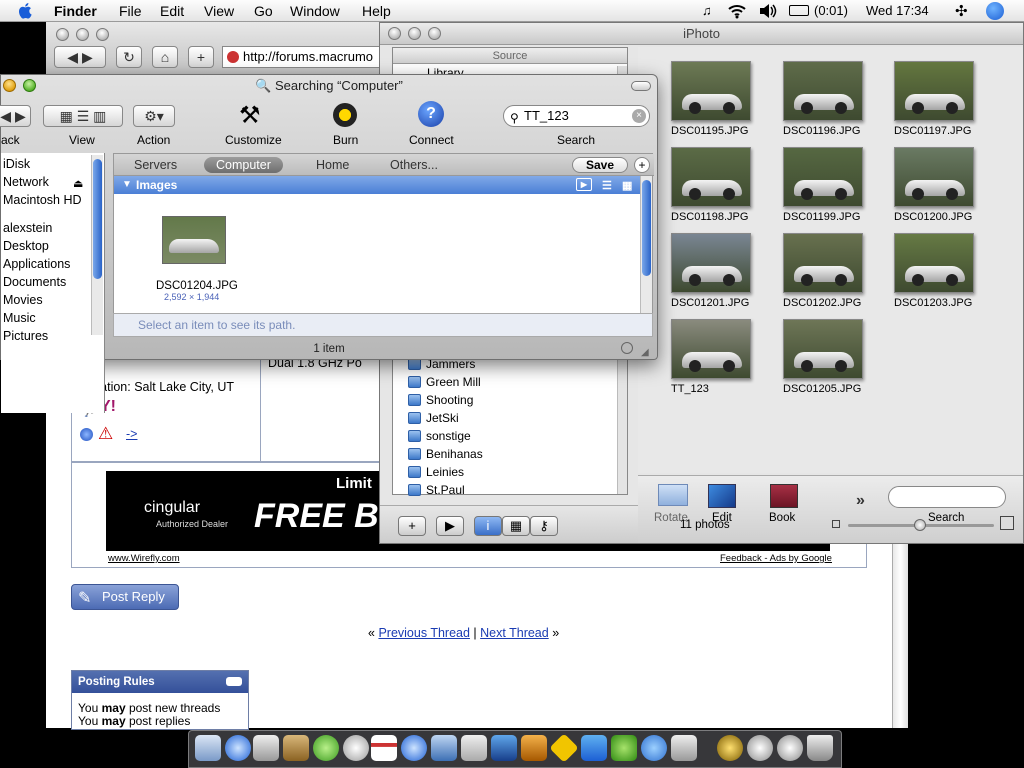  Describe the element at coordinates (129, 57) in the screenshot. I see `reload-icon: ↻` at that location.